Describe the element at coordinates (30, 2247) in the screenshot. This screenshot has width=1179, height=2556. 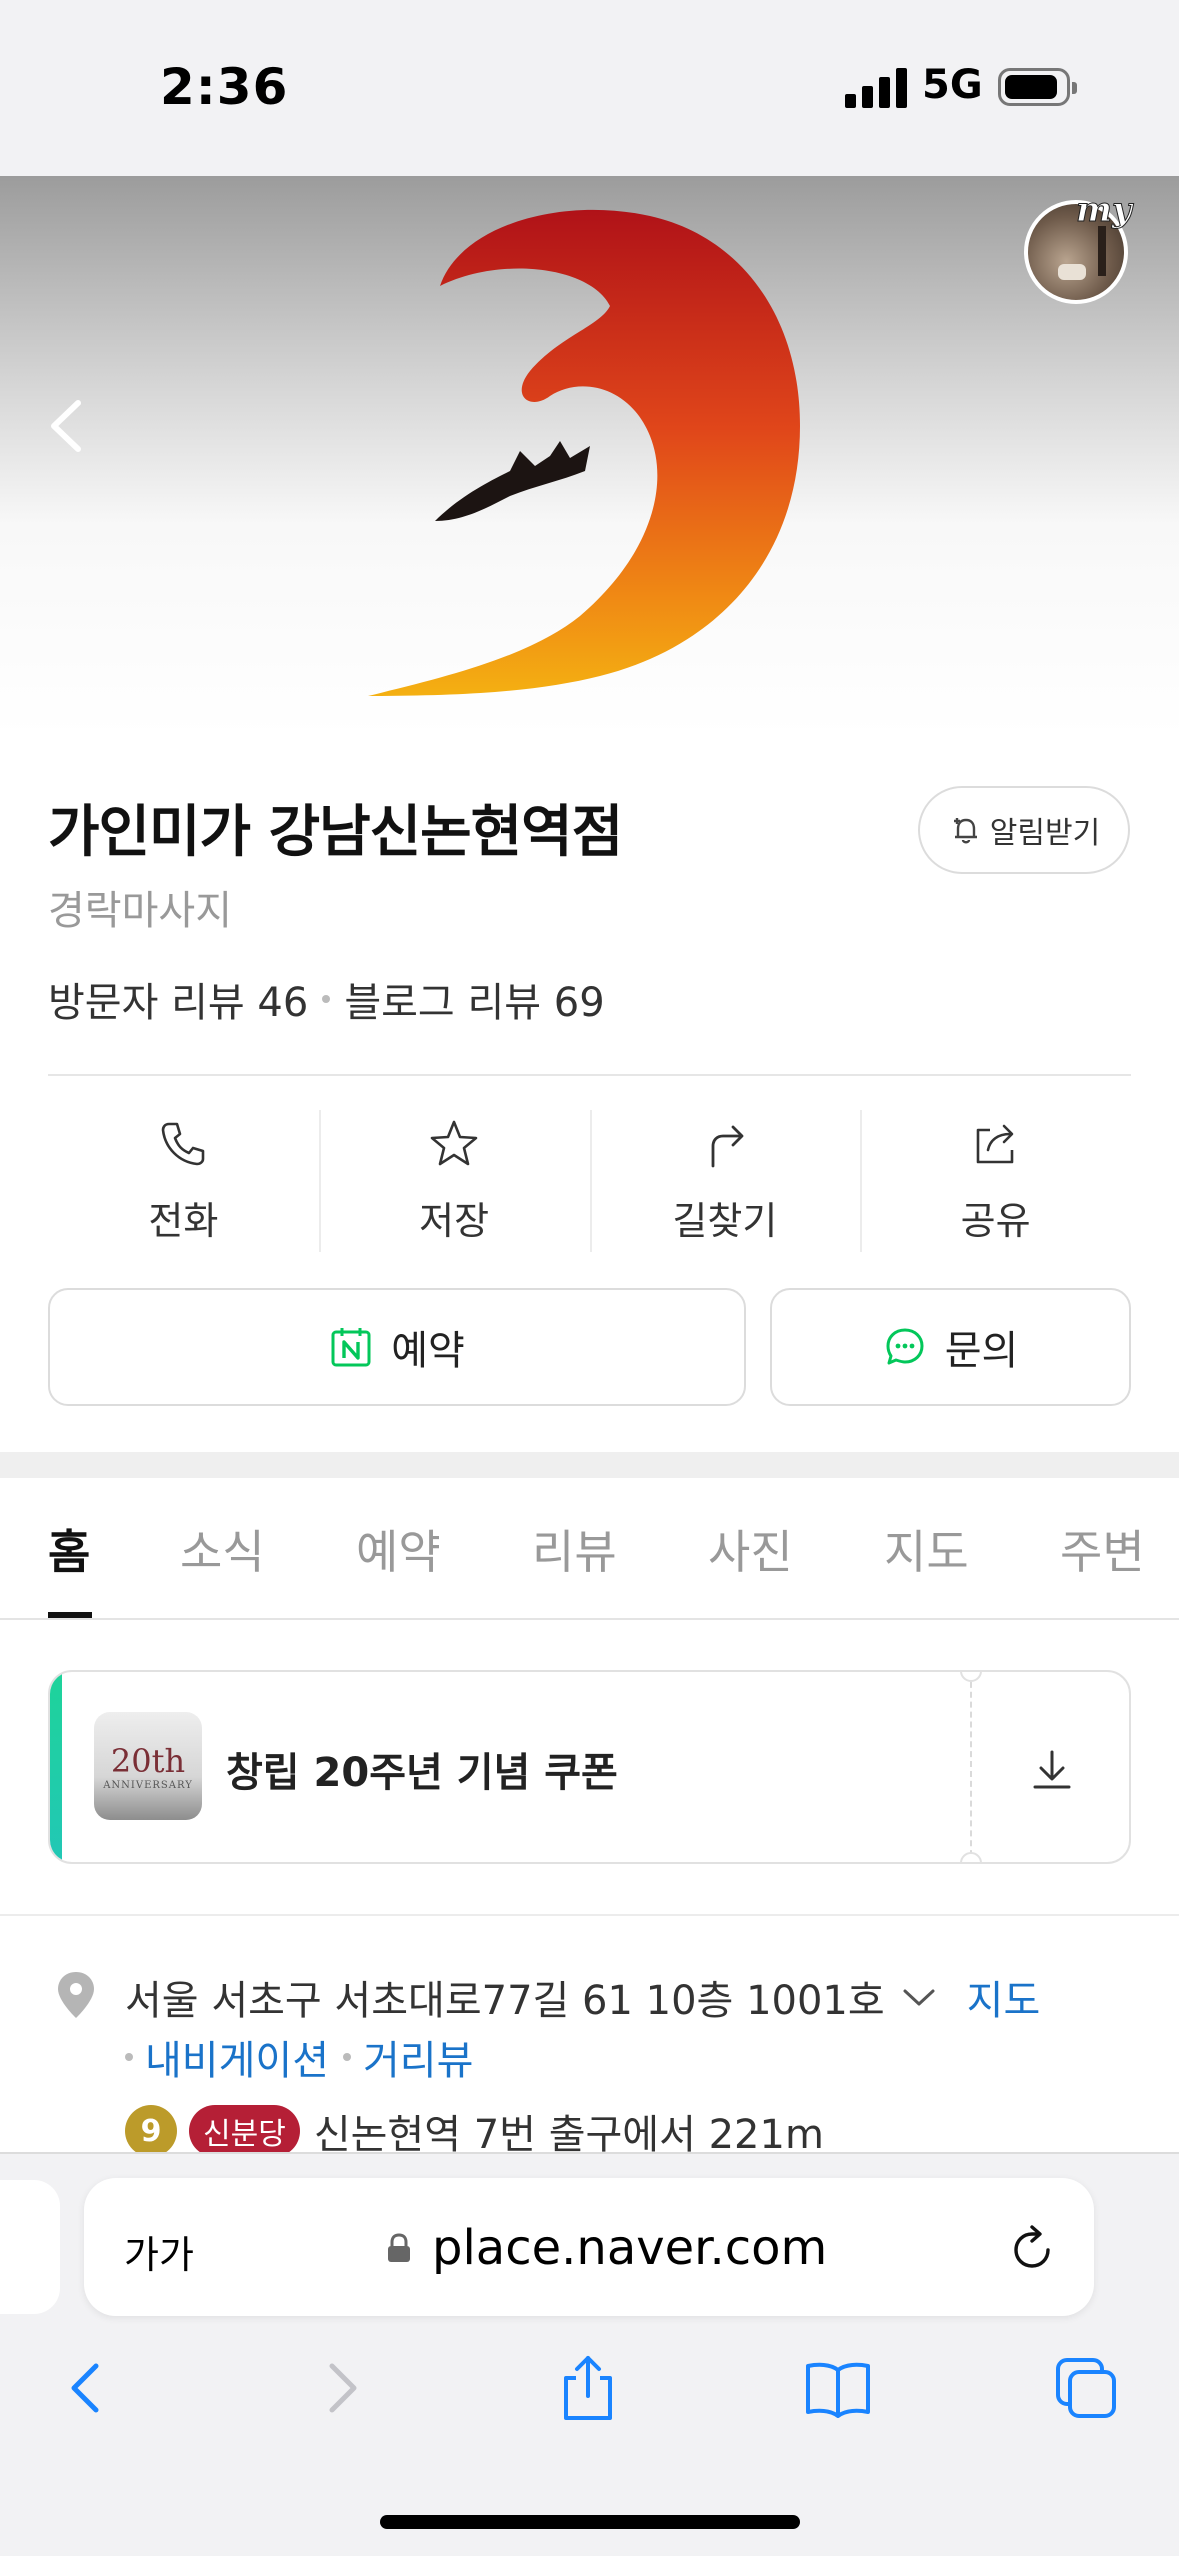
I see `previous-tab-preview` at that location.